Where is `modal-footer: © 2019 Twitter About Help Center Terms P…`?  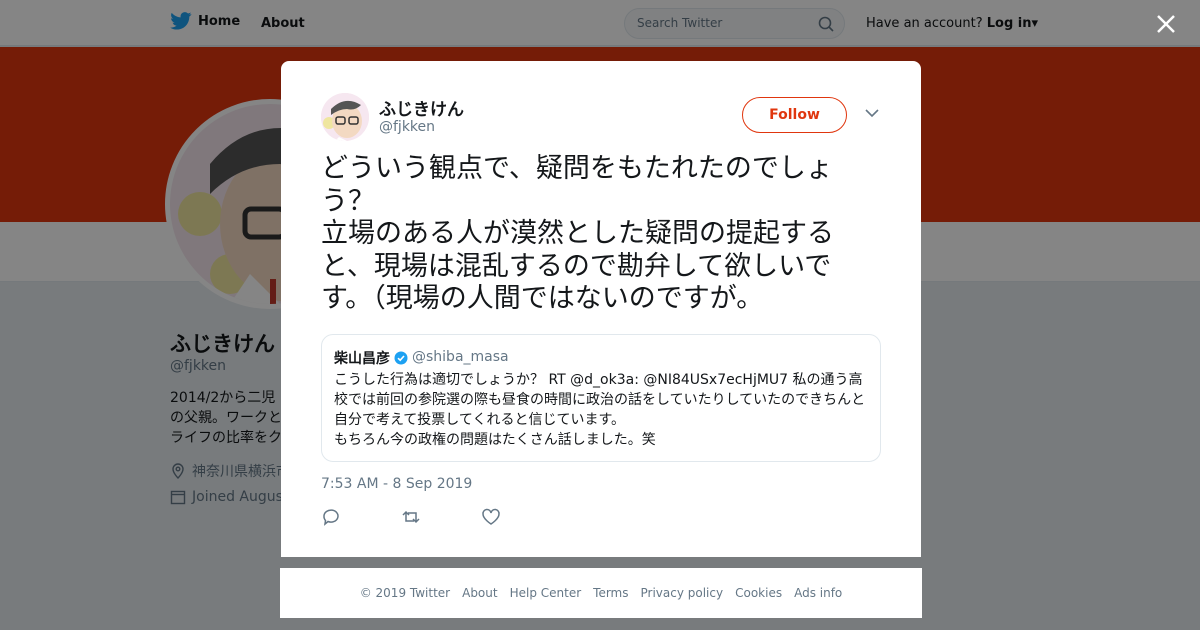
modal-footer: © 2019 Twitter About Help Center Terms P… is located at coordinates (601, 593).